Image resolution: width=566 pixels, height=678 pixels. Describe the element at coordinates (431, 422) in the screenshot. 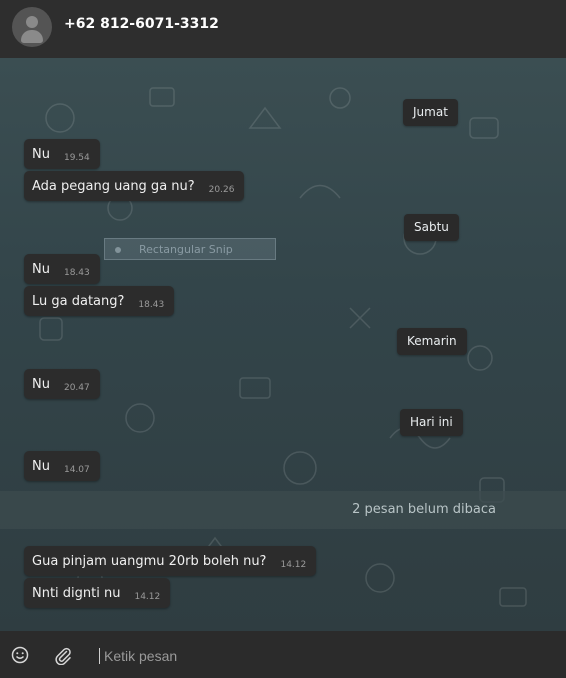

I see `date-chip: Hari ini` at that location.